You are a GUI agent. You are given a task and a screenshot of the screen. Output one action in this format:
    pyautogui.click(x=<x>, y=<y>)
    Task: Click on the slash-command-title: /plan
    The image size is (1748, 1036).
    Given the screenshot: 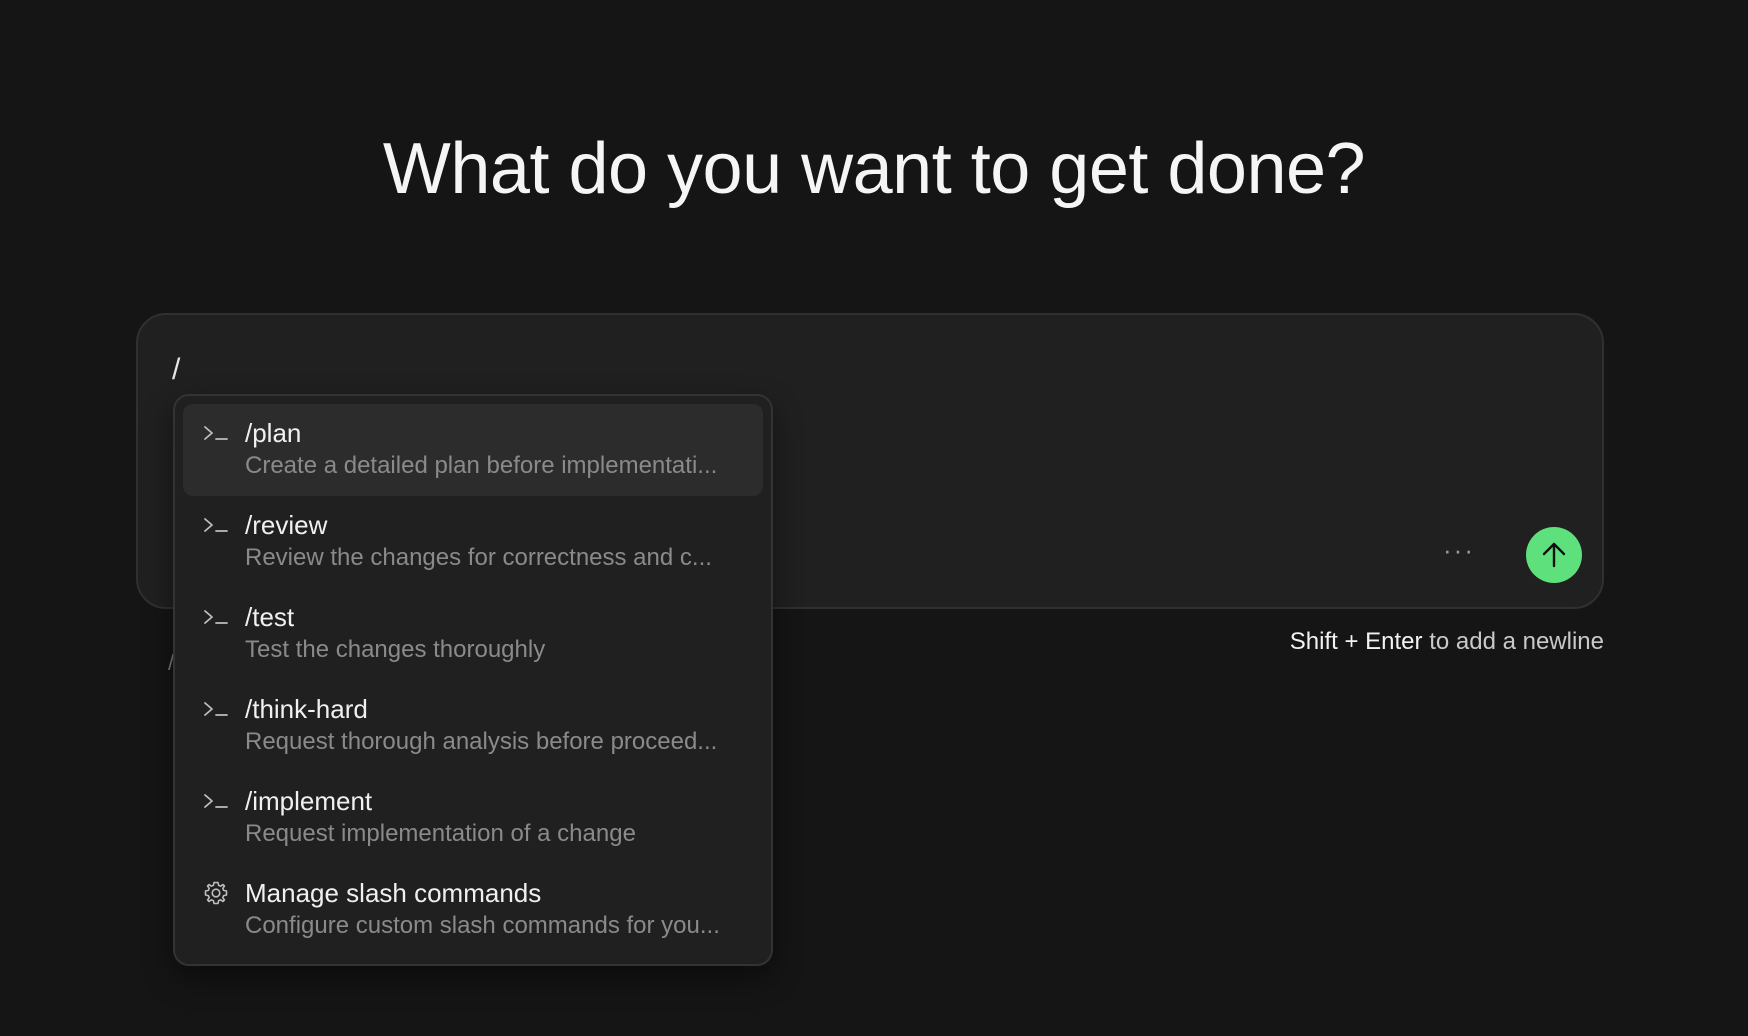 What is the action you would take?
    pyautogui.click(x=273, y=433)
    